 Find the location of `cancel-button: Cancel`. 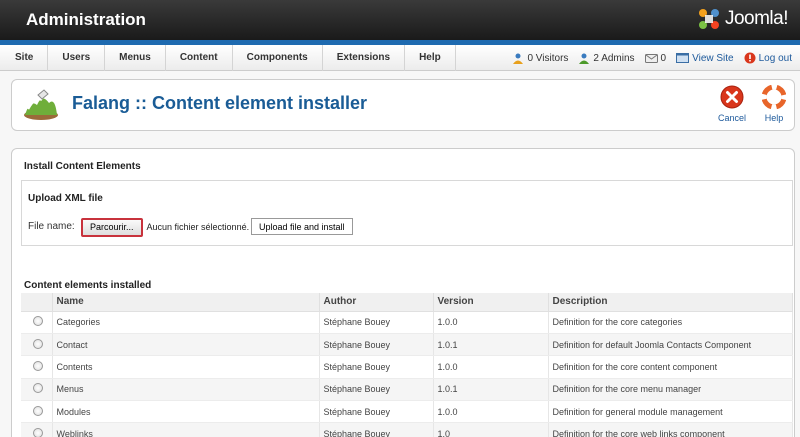

cancel-button: Cancel is located at coordinates (732, 104).